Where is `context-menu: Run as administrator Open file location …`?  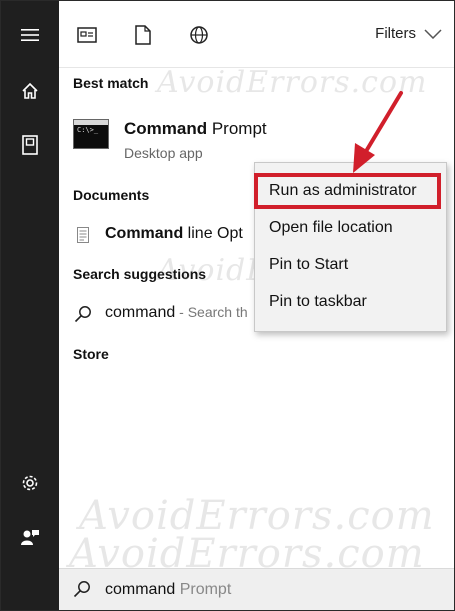
context-menu: Run as administrator Open file location … is located at coordinates (350, 247).